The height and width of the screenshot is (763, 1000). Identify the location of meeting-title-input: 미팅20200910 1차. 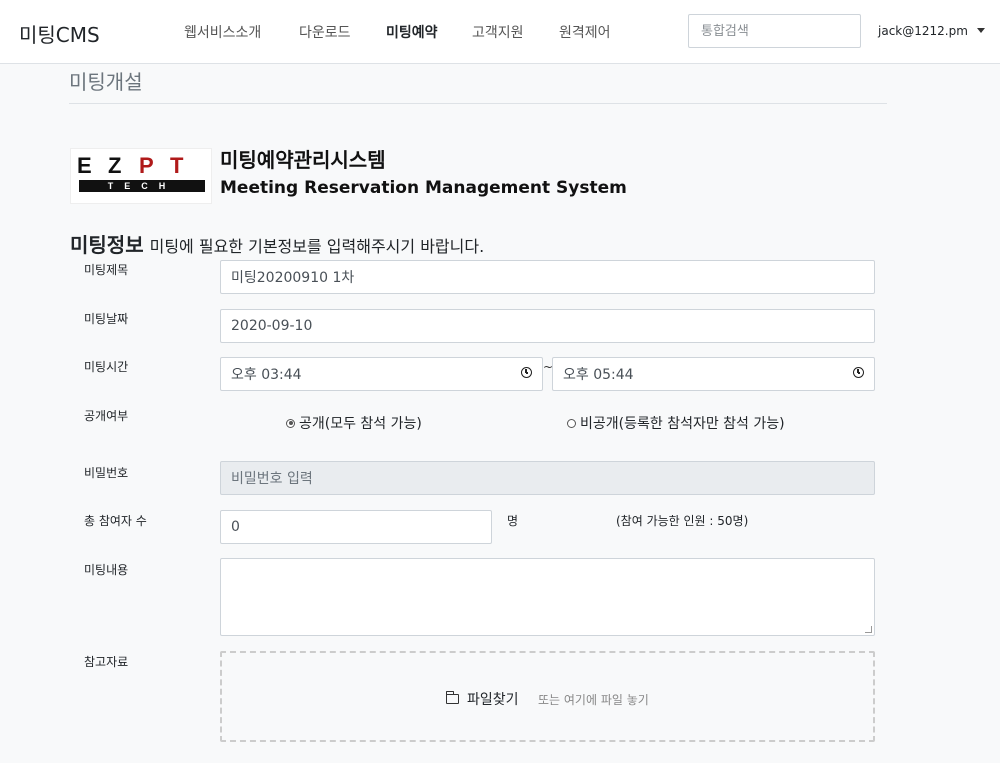
(547, 277).